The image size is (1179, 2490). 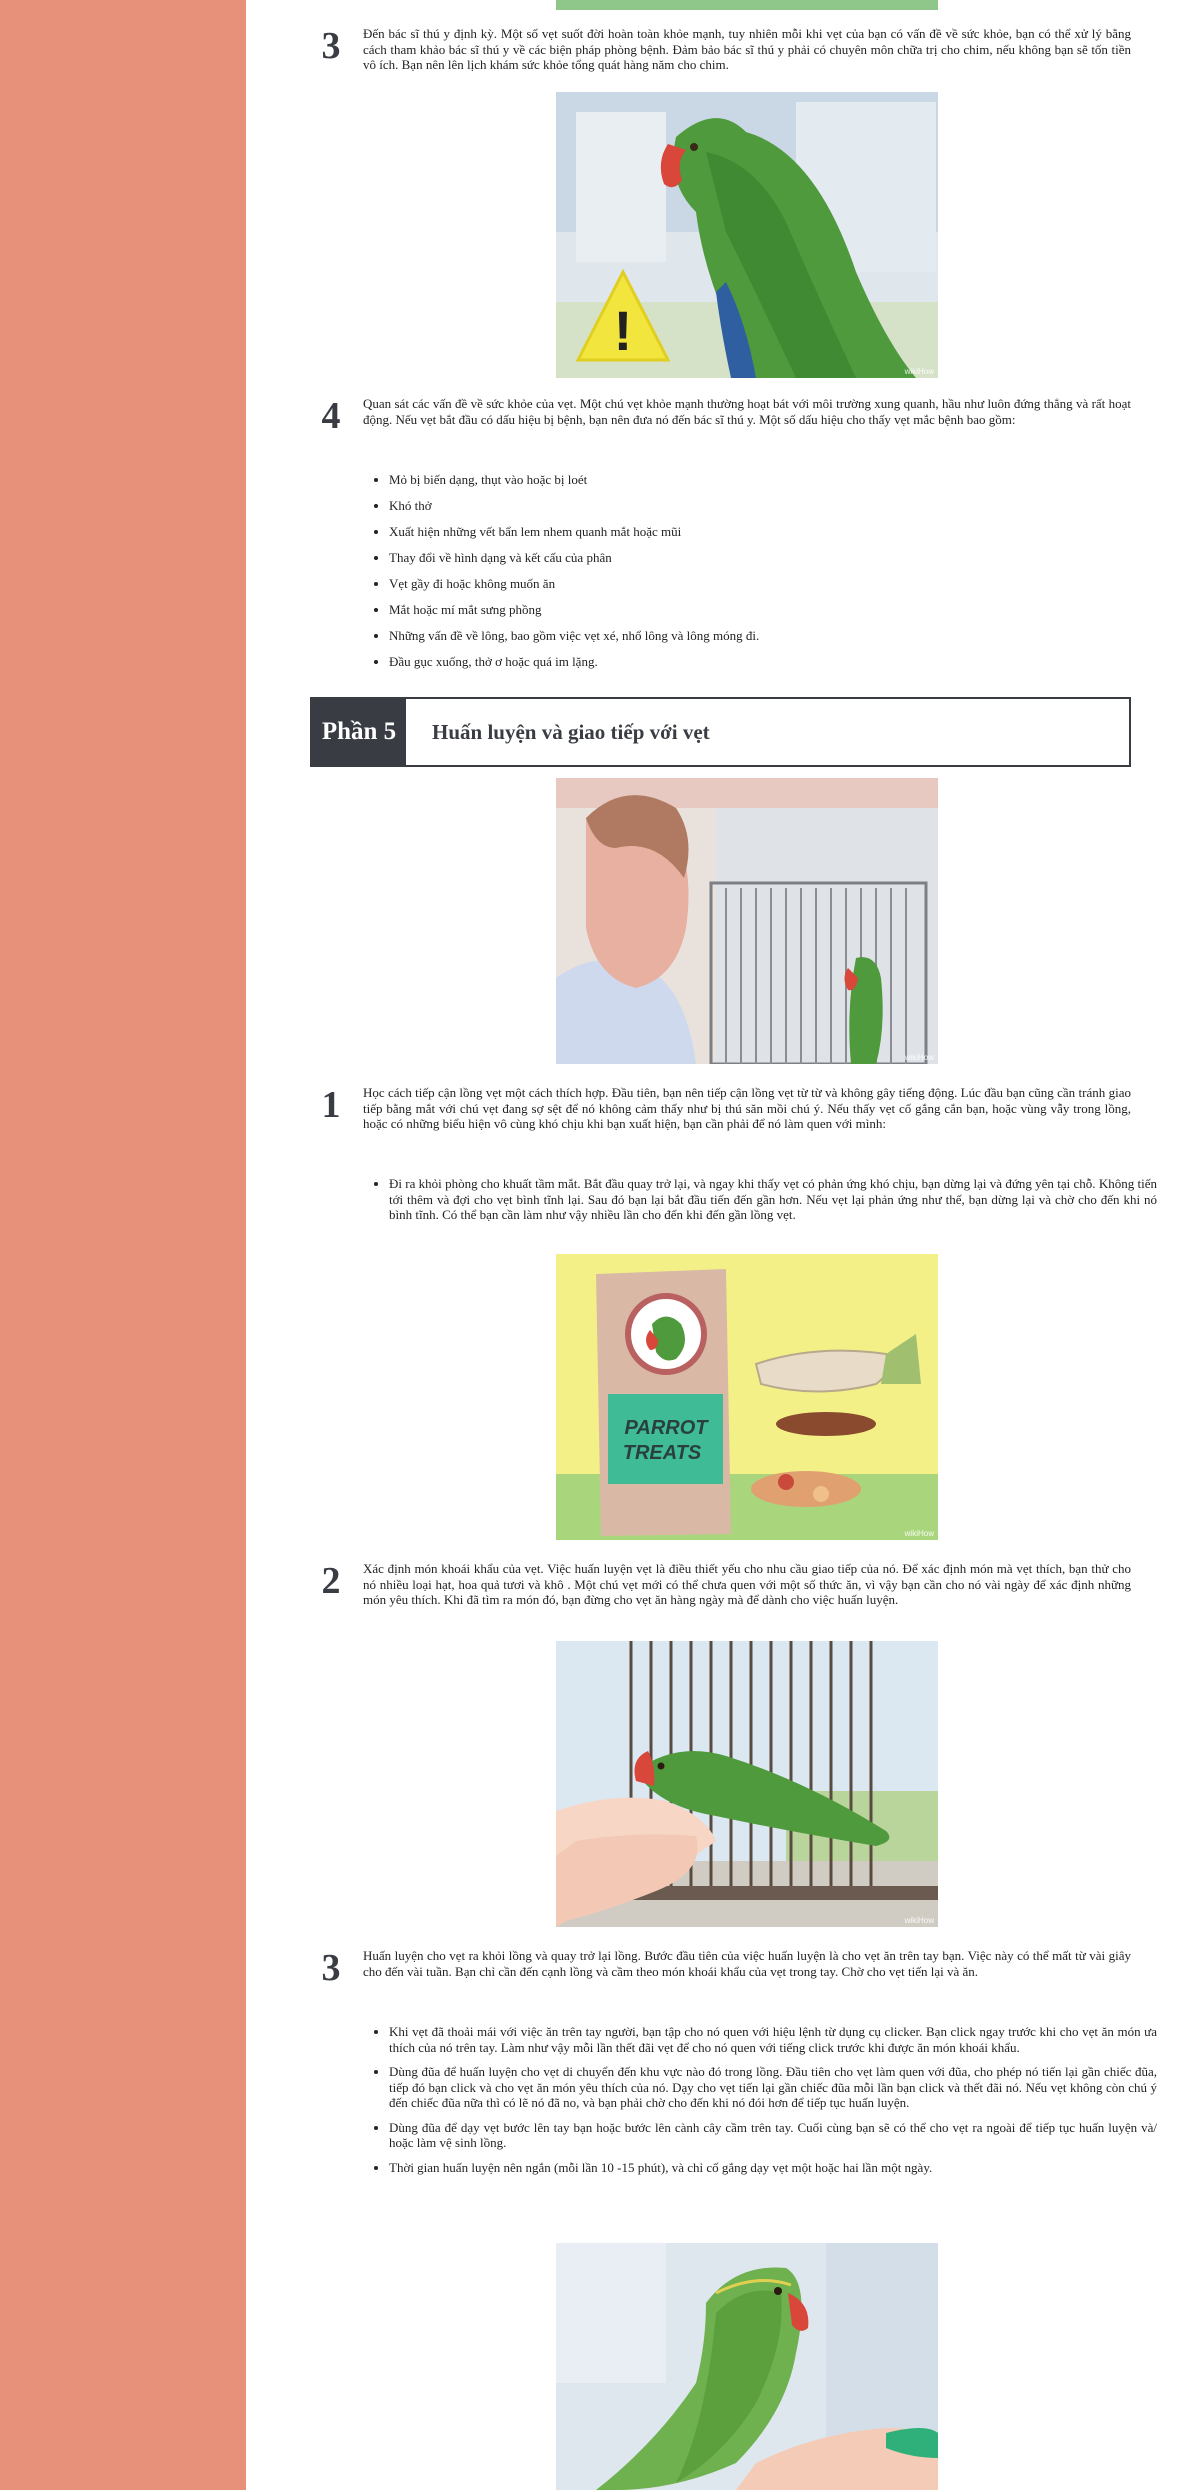 I want to click on image-hand-feeding: wikiHow, so click(x=747, y=1784).